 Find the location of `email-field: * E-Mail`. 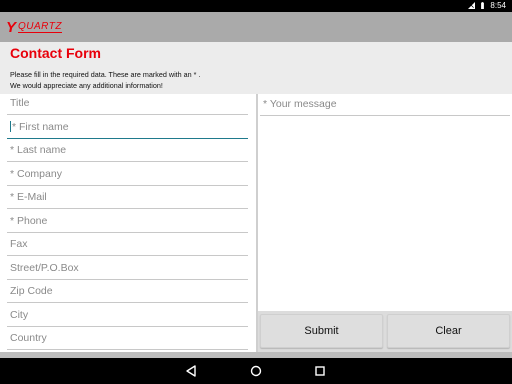

email-field: * E-Mail is located at coordinates (127, 198).